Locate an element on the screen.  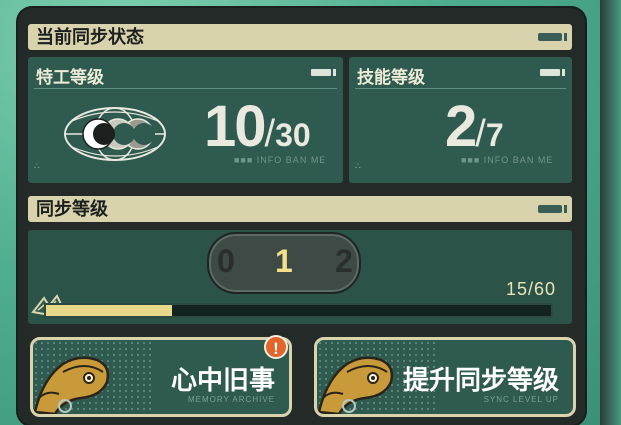
current-sync-title: 当前同步状态 is located at coordinates (90, 37).